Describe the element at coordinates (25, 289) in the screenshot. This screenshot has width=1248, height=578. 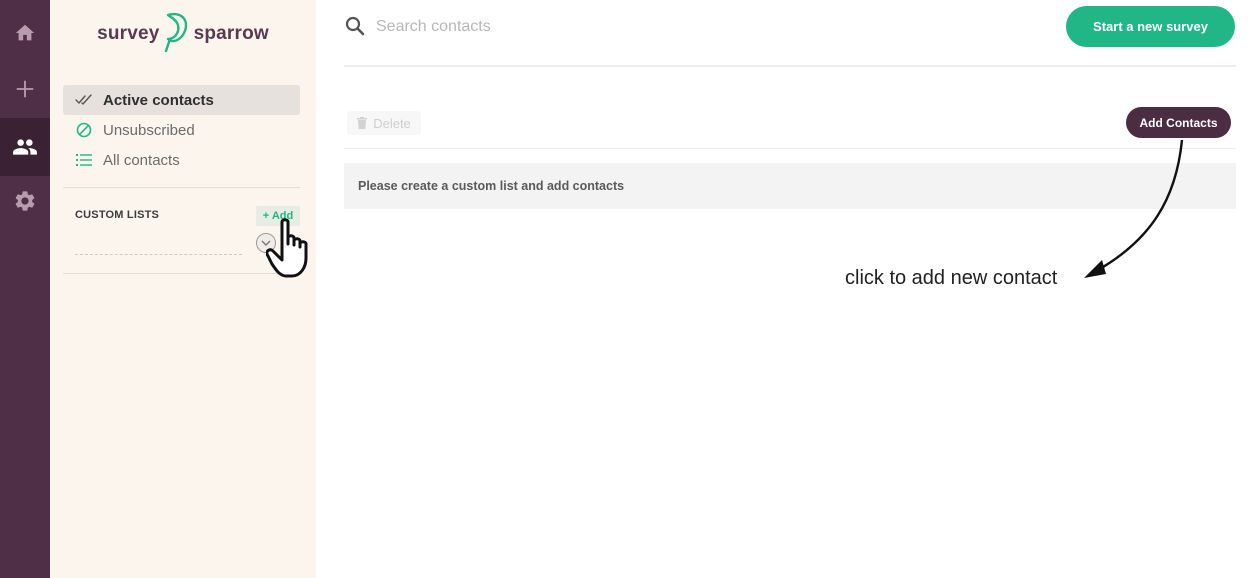
I see `icon-rail` at that location.